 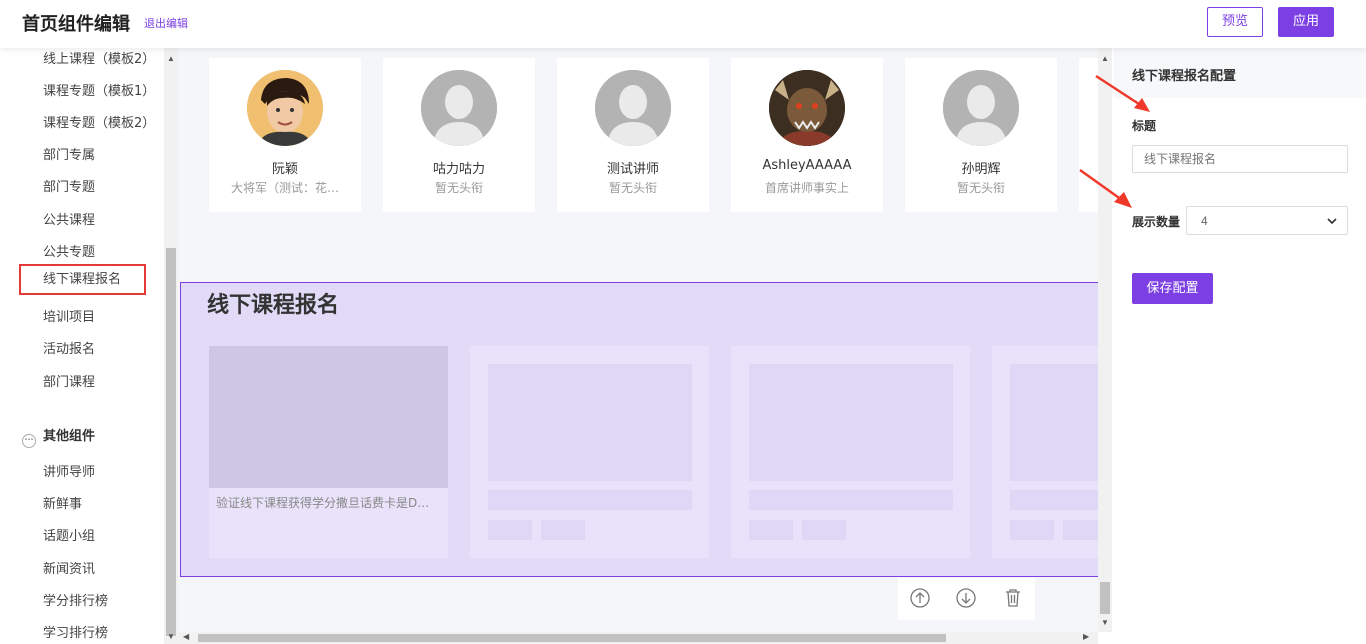 What do you see at coordinates (981, 169) in the screenshot?
I see `lecturer-name: 孙明辉` at bounding box center [981, 169].